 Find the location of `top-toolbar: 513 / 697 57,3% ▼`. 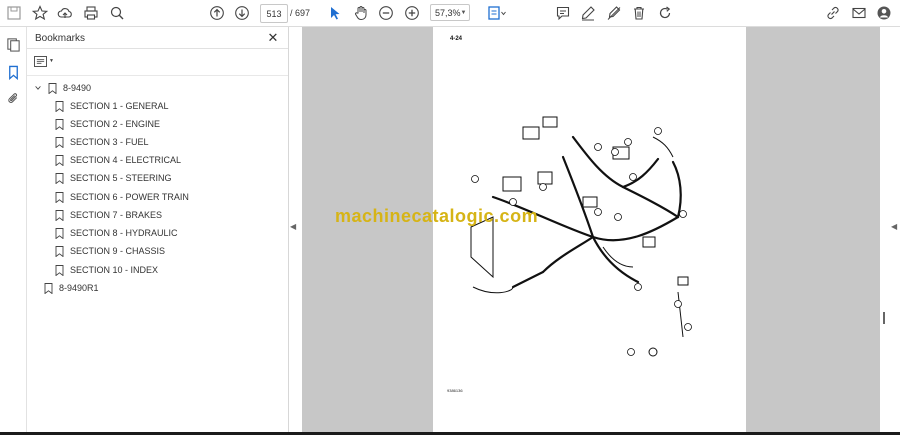

top-toolbar: 513 / 697 57,3% ▼ is located at coordinates (450, 13).